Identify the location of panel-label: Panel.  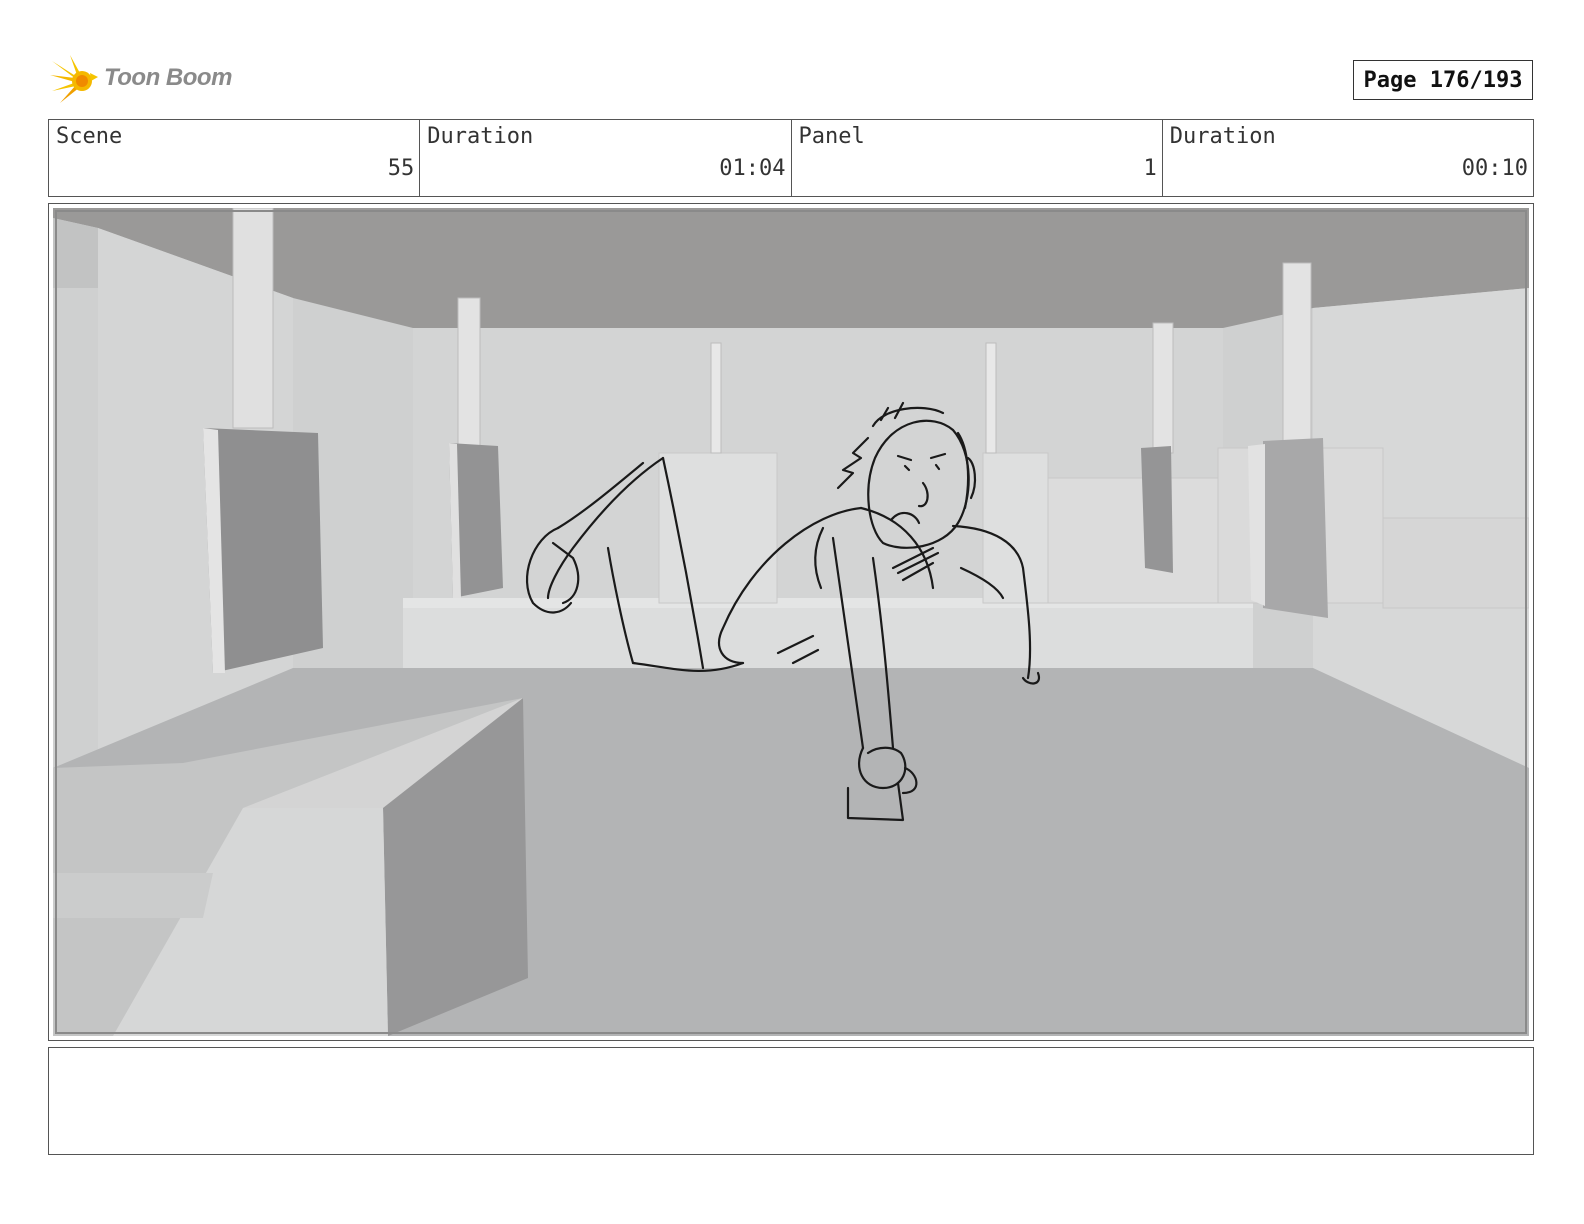
(831, 136).